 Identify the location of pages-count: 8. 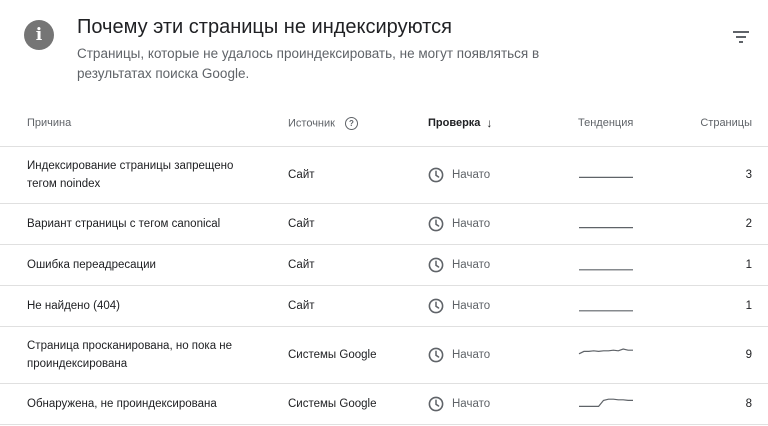
(723, 404).